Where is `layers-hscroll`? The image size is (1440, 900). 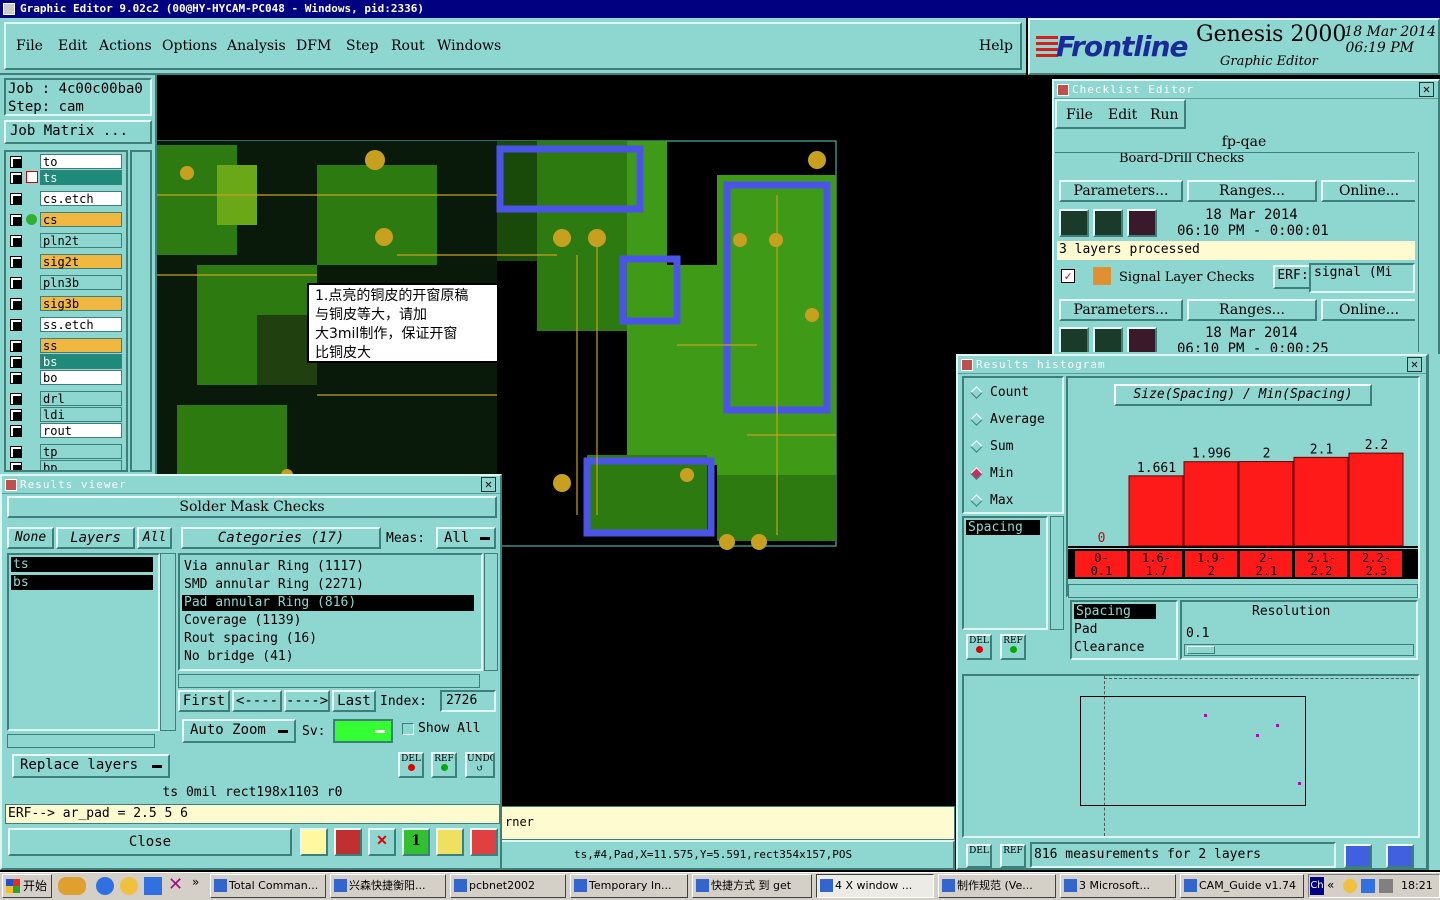 layers-hscroll is located at coordinates (81, 741).